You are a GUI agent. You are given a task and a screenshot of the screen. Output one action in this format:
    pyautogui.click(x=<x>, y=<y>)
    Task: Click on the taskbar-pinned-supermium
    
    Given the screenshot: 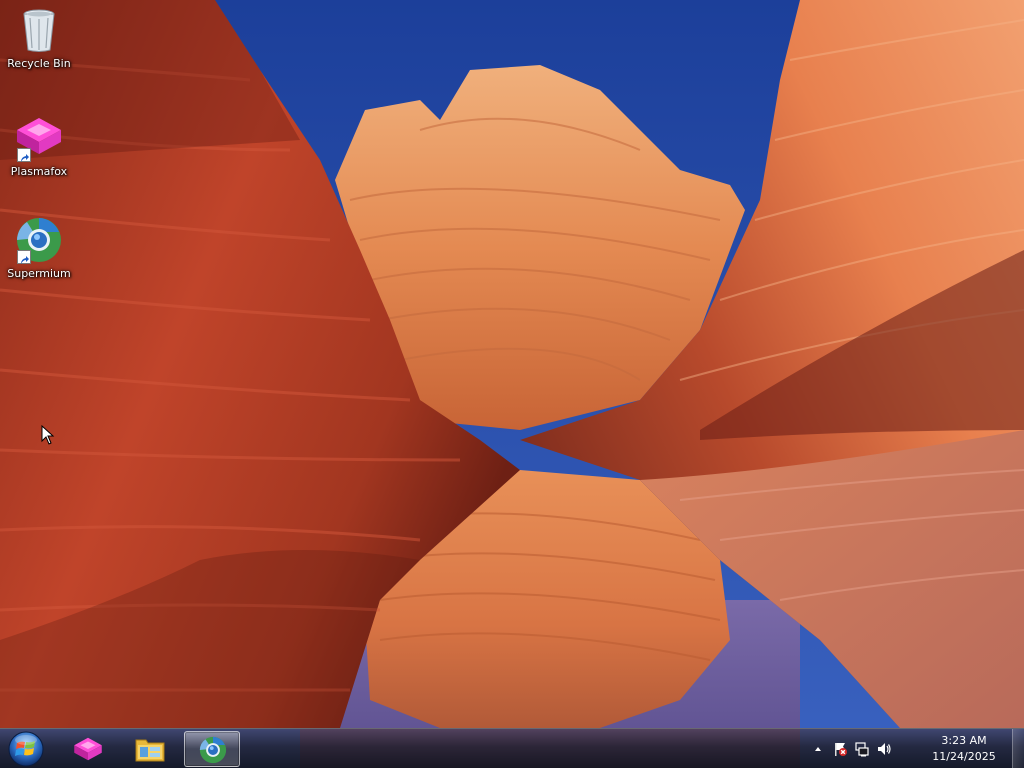 What is the action you would take?
    pyautogui.click(x=212, y=749)
    